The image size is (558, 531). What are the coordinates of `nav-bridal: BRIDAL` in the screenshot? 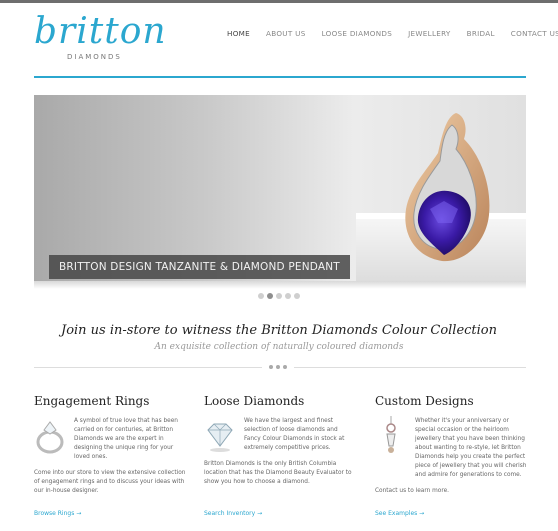 It's located at (481, 33).